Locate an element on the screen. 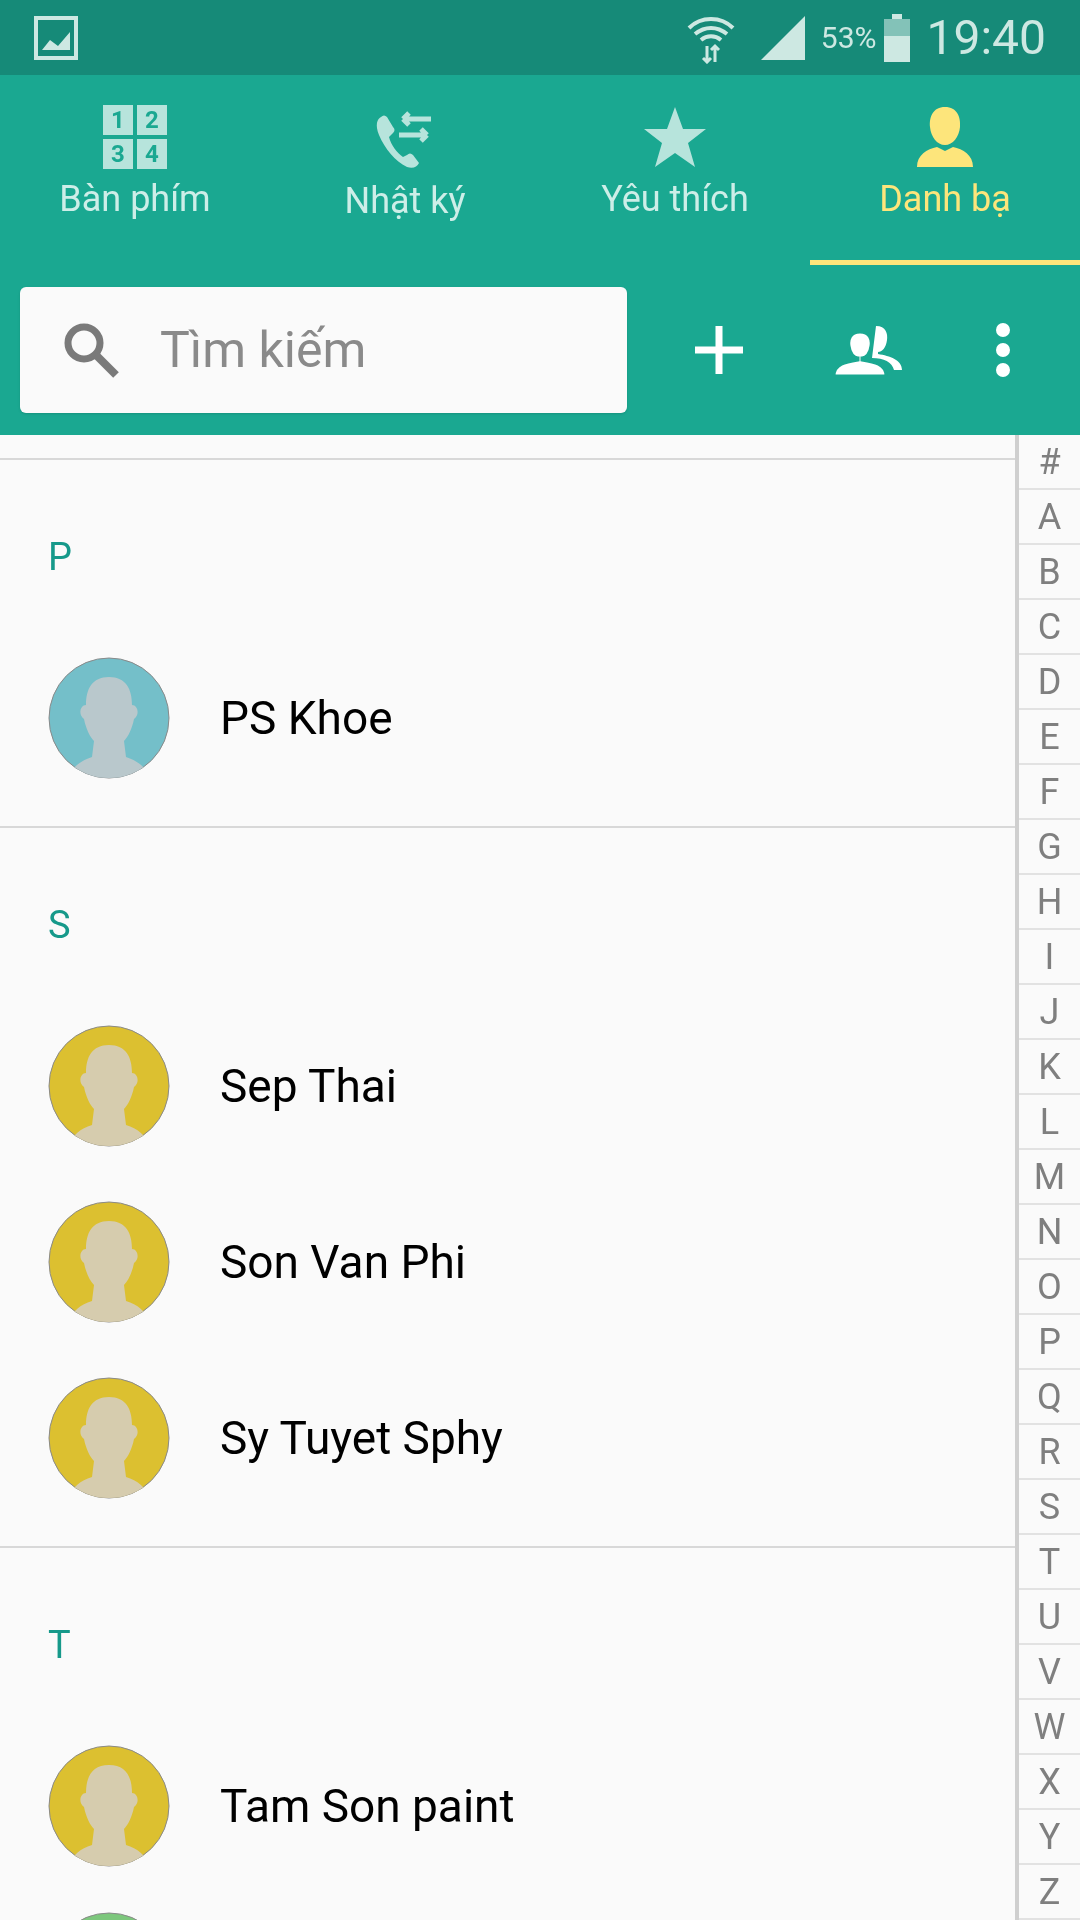 This screenshot has height=1920, width=1080. index-letter: I is located at coordinates (1049, 957).